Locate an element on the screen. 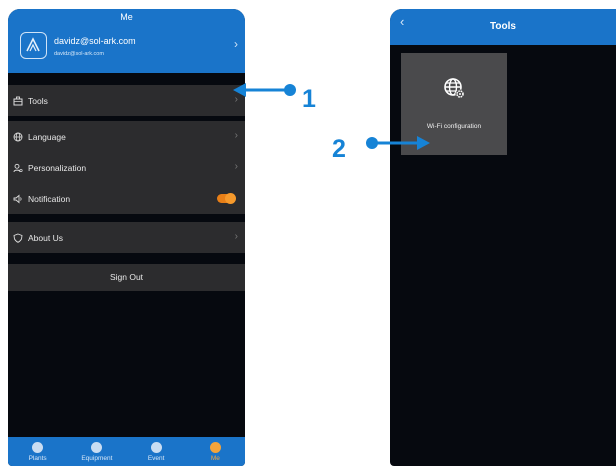  bottom-nav: Plants Equipment Event Me is located at coordinates (126, 451).